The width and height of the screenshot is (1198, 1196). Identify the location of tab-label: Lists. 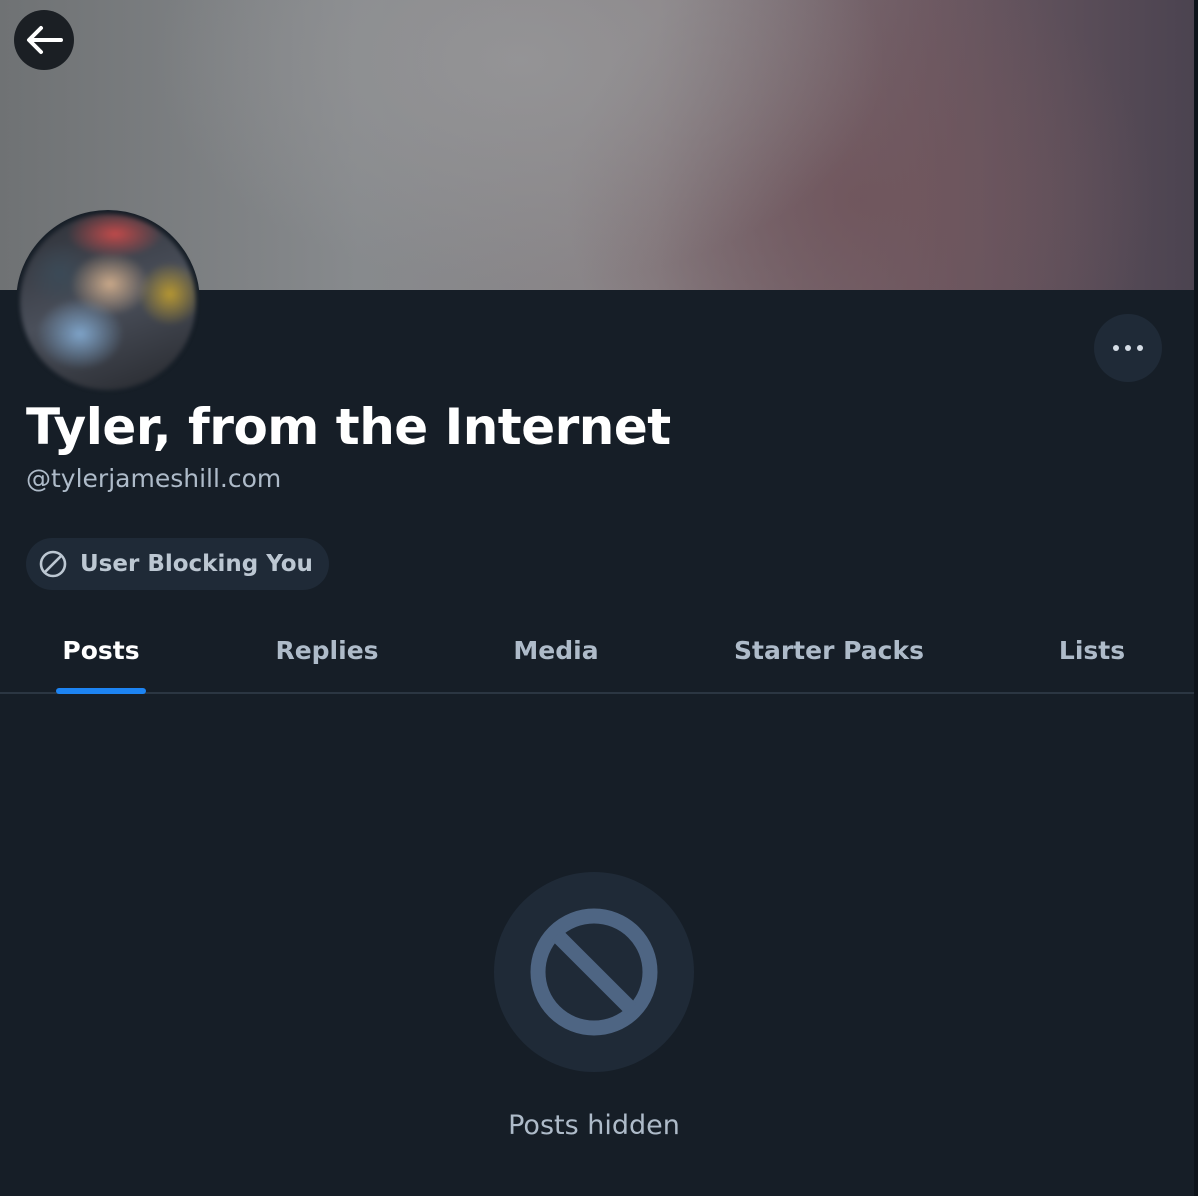
(1092, 650).